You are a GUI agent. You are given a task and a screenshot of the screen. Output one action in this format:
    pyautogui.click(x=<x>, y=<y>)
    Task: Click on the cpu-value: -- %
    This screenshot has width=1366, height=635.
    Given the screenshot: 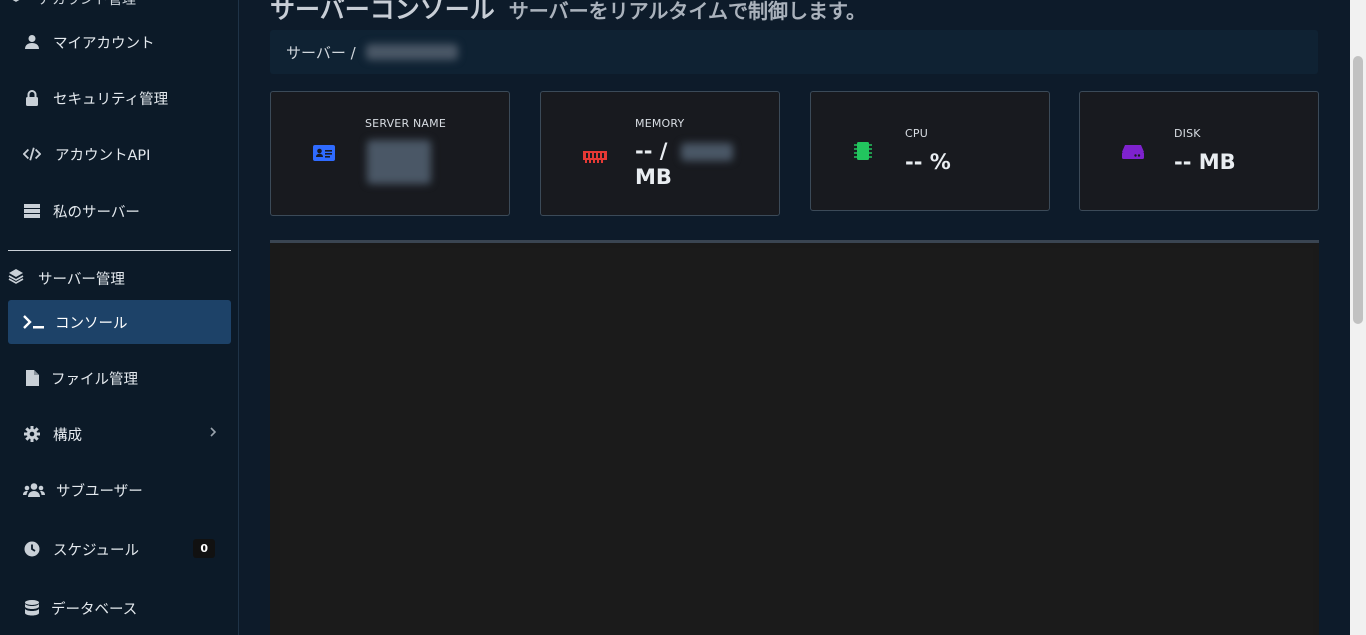 What is the action you would take?
    pyautogui.click(x=928, y=162)
    